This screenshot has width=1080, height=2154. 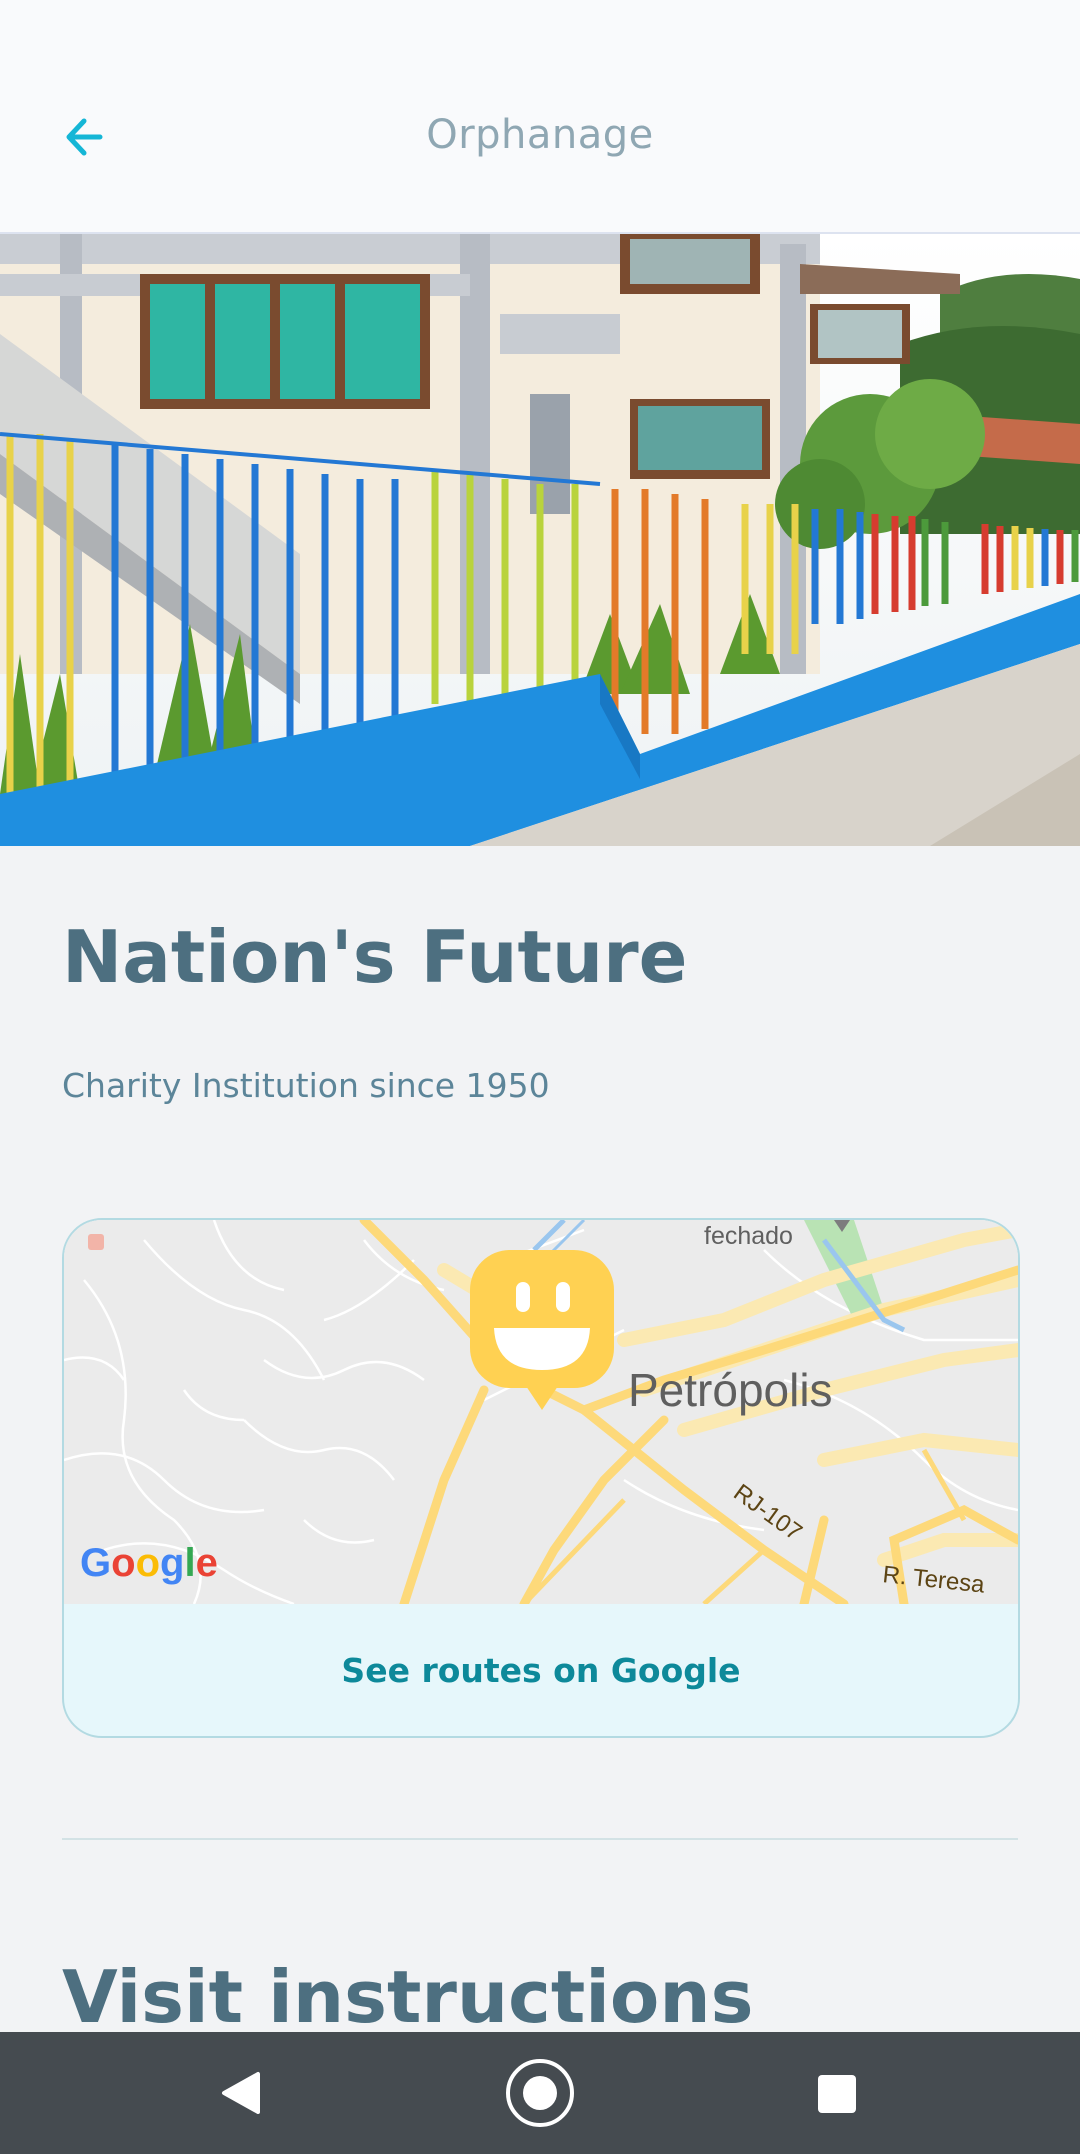 I want to click on routes-button-label: See routes on Google, so click(x=541, y=1670).